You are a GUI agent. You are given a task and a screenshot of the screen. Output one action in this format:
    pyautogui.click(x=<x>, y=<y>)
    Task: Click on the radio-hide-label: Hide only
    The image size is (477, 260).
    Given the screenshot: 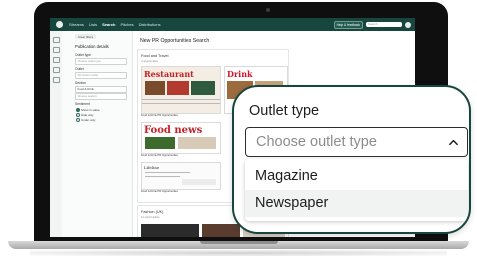 What is the action you would take?
    pyautogui.click(x=87, y=114)
    